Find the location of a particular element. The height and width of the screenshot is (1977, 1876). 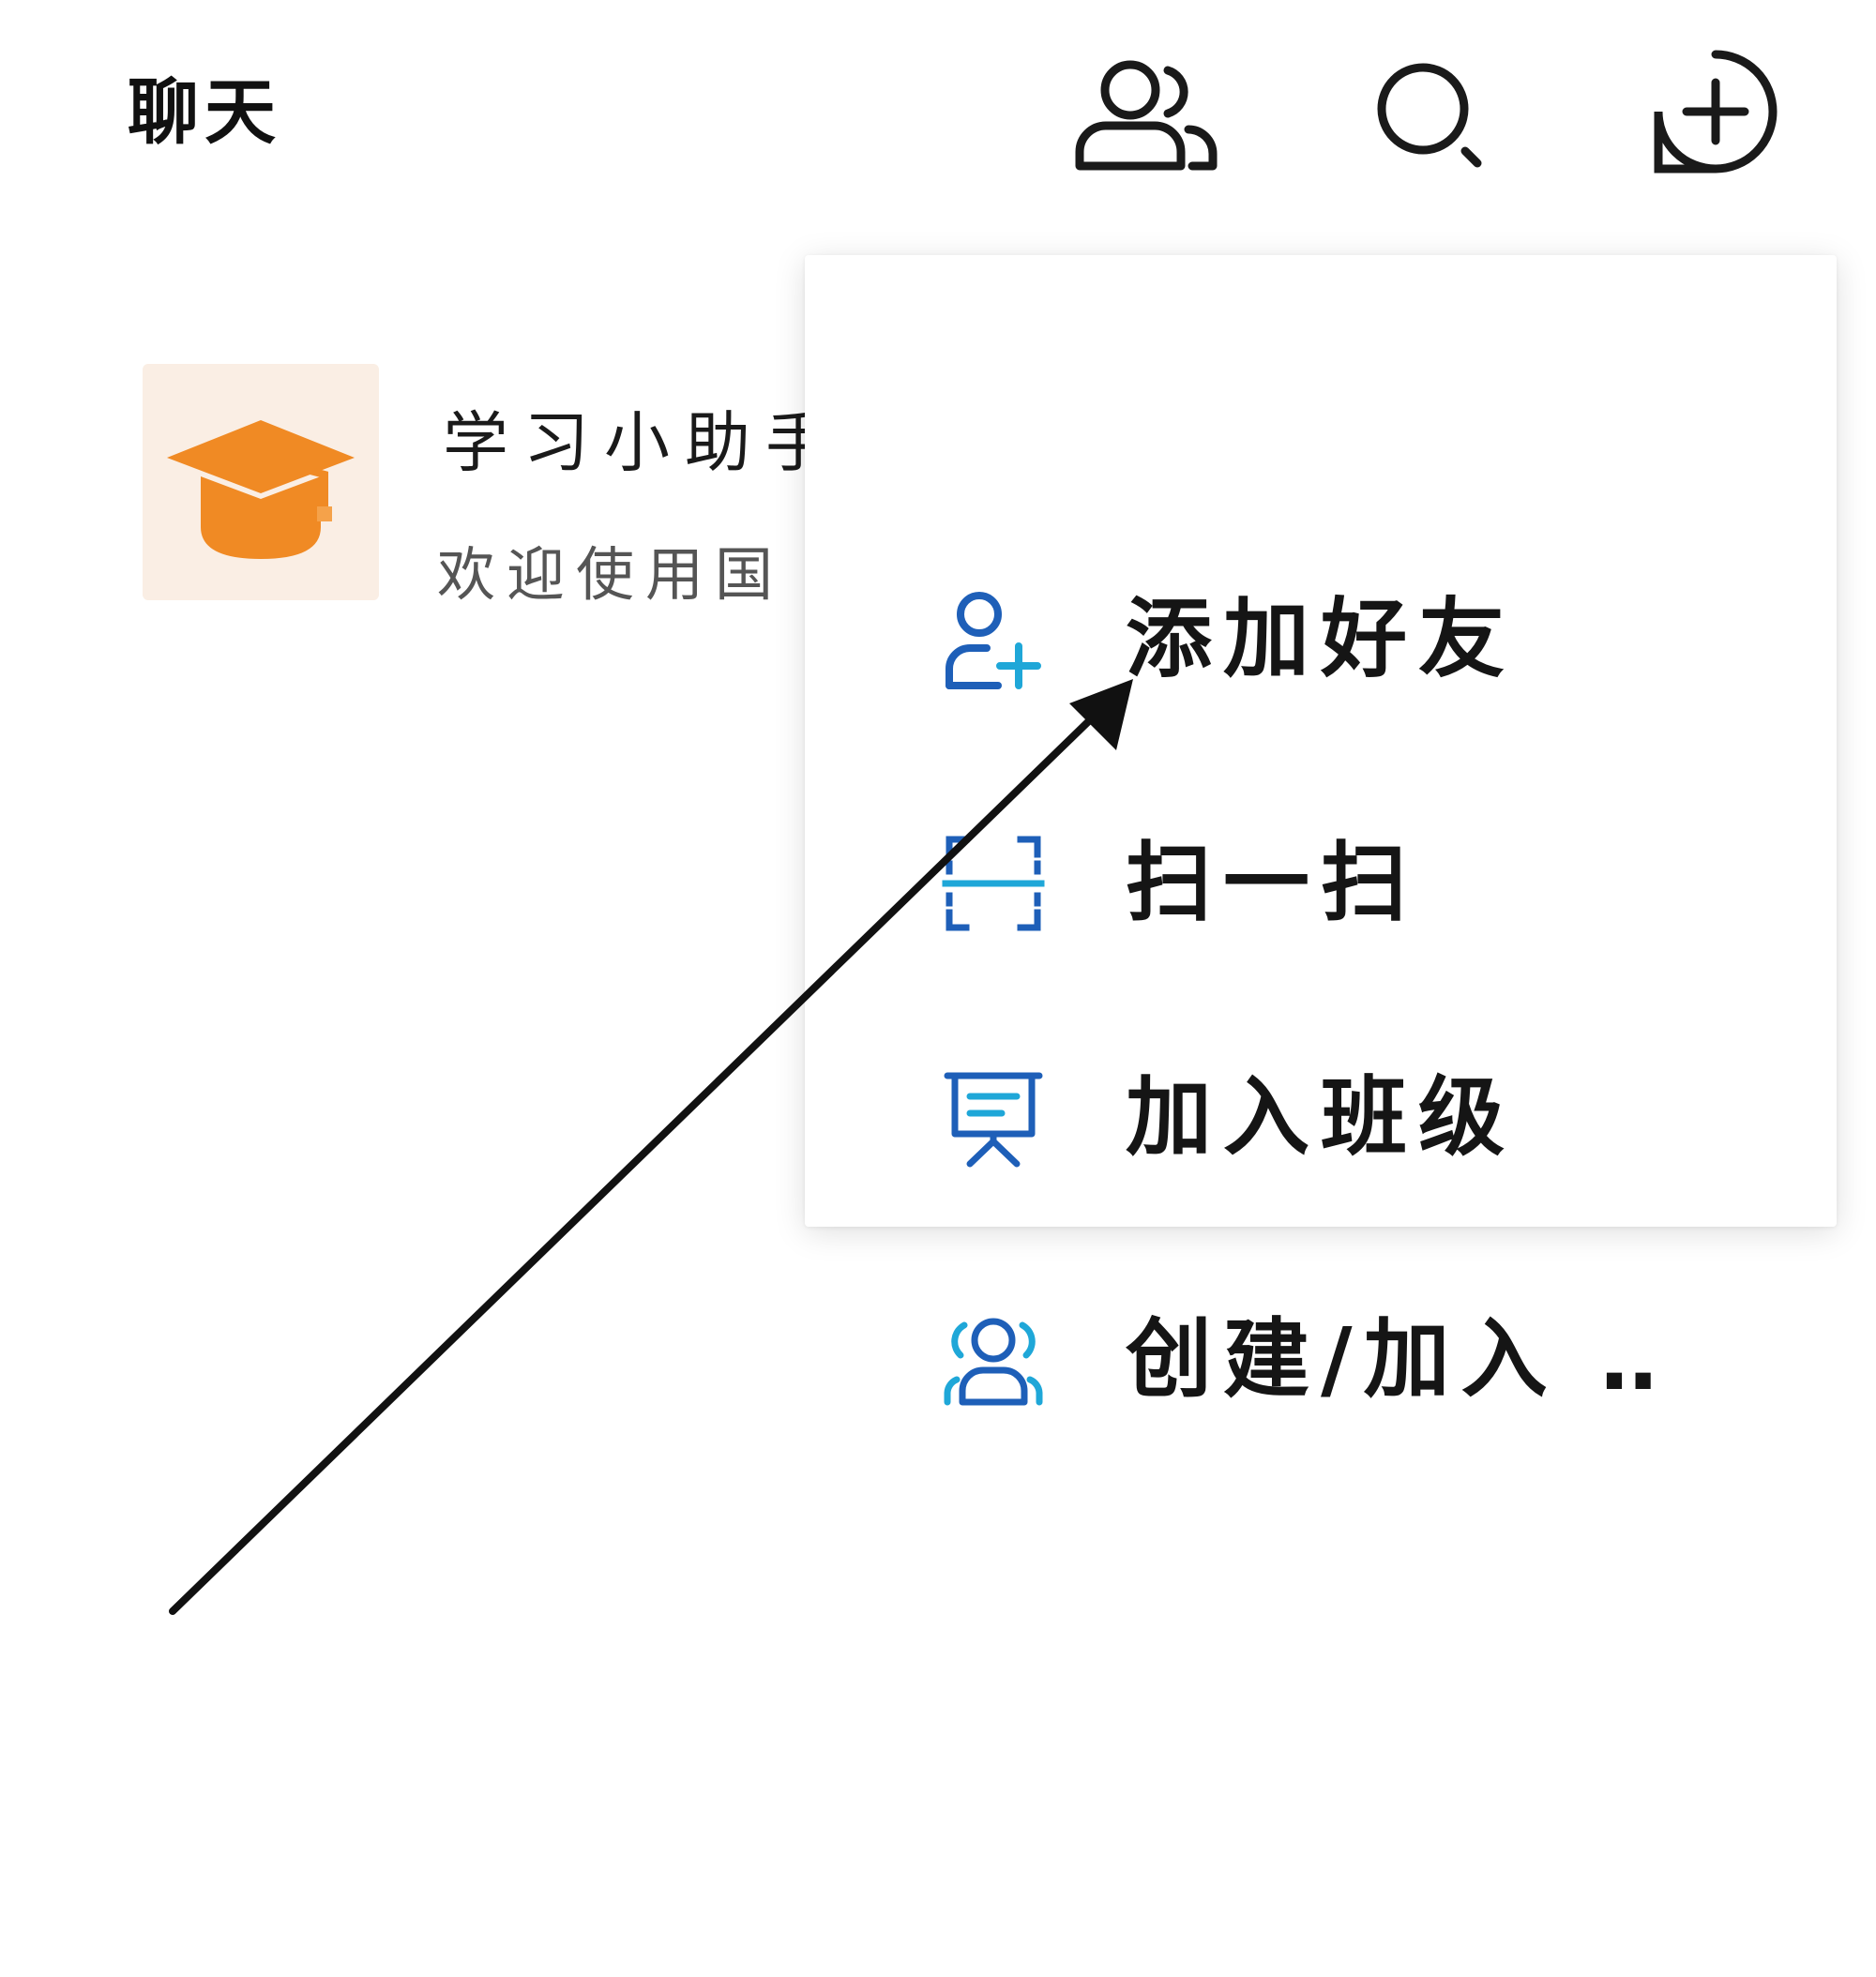

avatar is located at coordinates (261, 482).